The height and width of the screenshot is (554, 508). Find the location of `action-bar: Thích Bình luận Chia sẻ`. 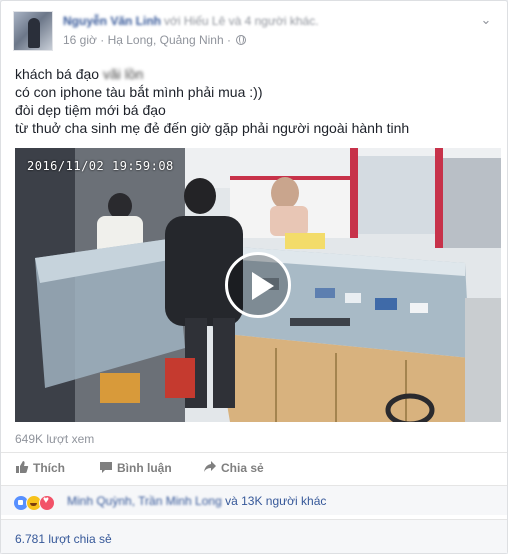

action-bar: Thích Bình luận Chia sẻ is located at coordinates (254, 467).